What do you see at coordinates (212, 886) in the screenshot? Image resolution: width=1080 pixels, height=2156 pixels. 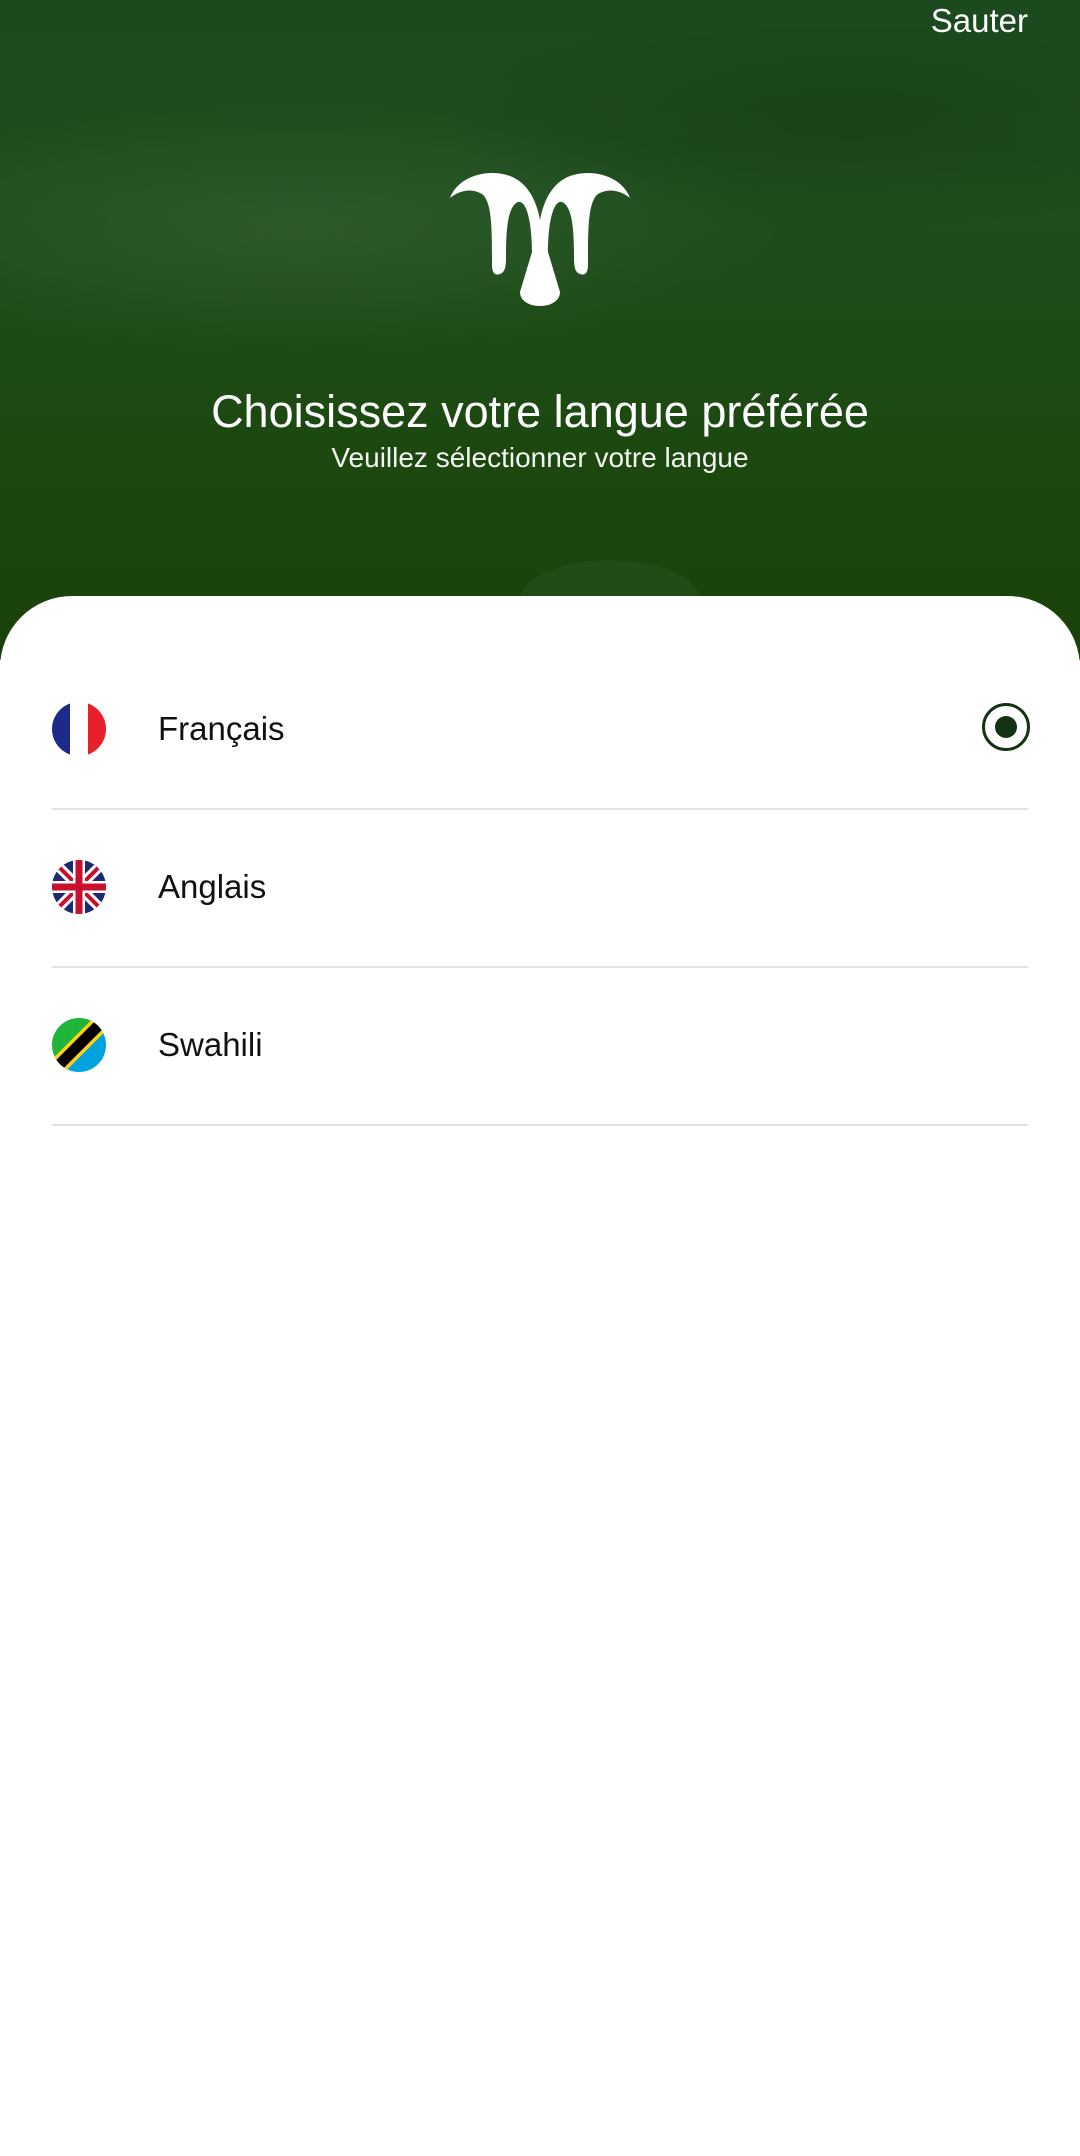 I see `language-label: Anglais` at bounding box center [212, 886].